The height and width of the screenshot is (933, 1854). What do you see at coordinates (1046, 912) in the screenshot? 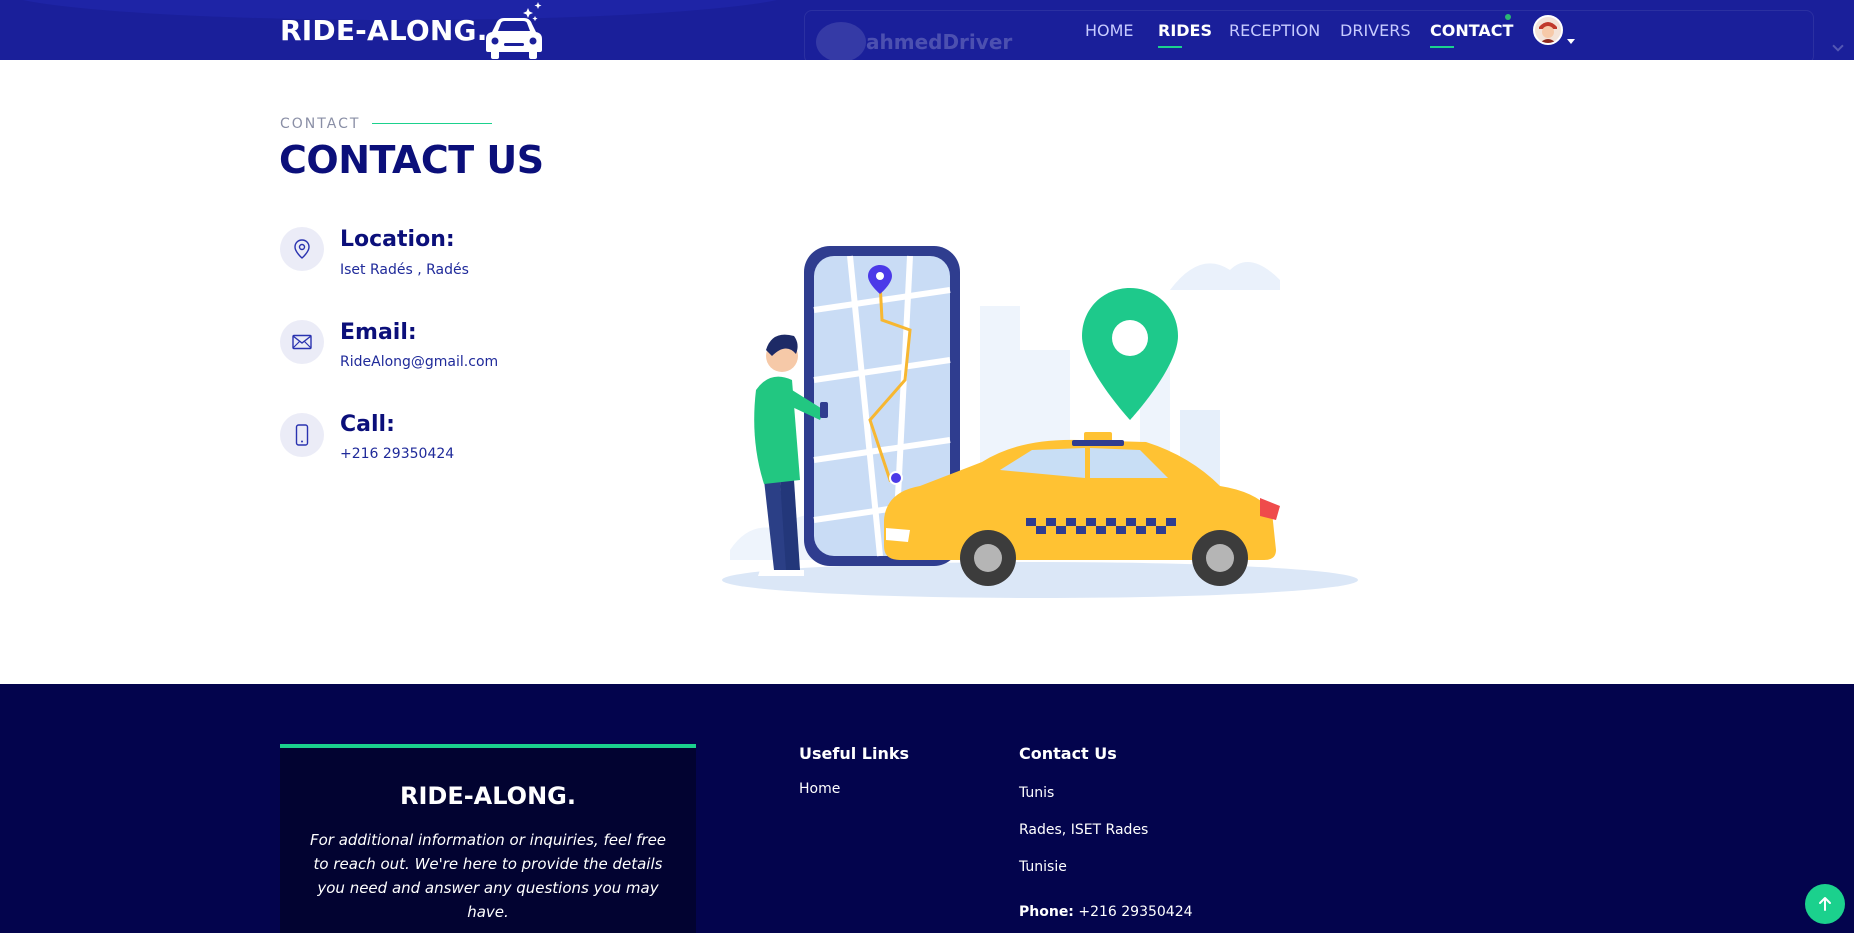
I see `footer-phone-label: Phone:` at bounding box center [1046, 912].